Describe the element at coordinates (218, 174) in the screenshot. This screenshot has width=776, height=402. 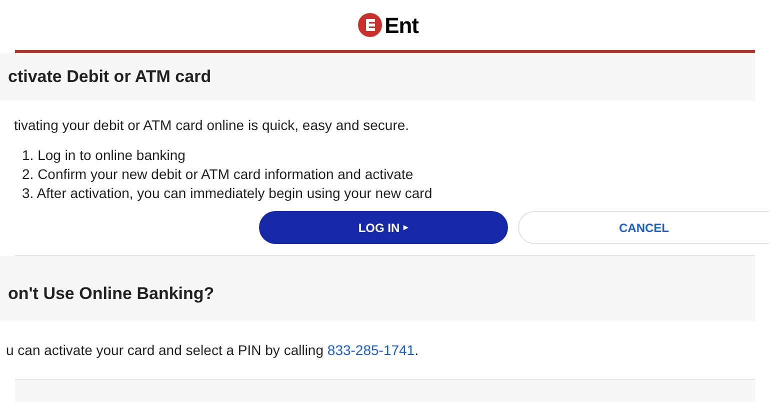
I see `step-text: 2. Confirm your new debit or ATM card information and activate` at that location.